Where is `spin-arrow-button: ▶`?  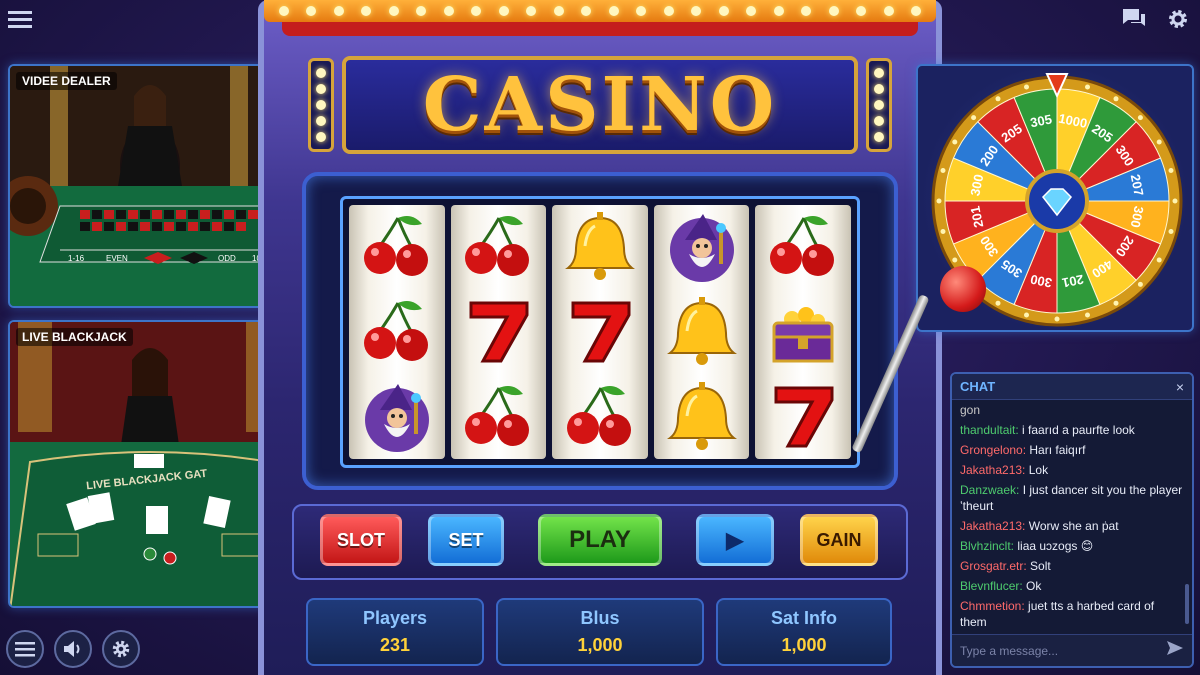 spin-arrow-button: ▶ is located at coordinates (735, 540).